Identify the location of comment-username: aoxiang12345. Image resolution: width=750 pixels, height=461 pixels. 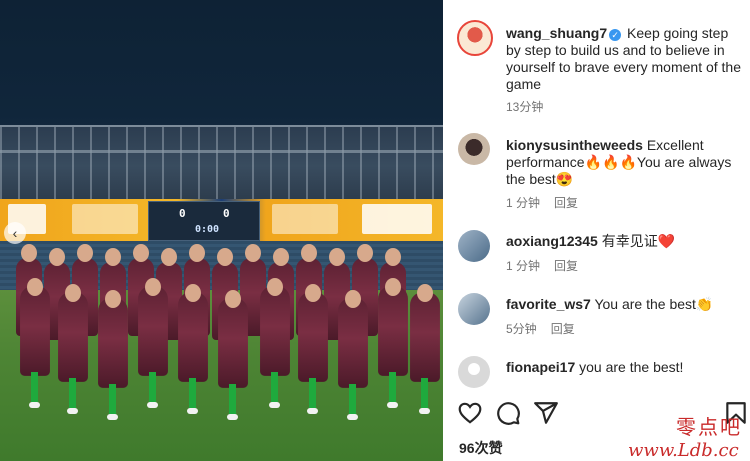
(552, 241).